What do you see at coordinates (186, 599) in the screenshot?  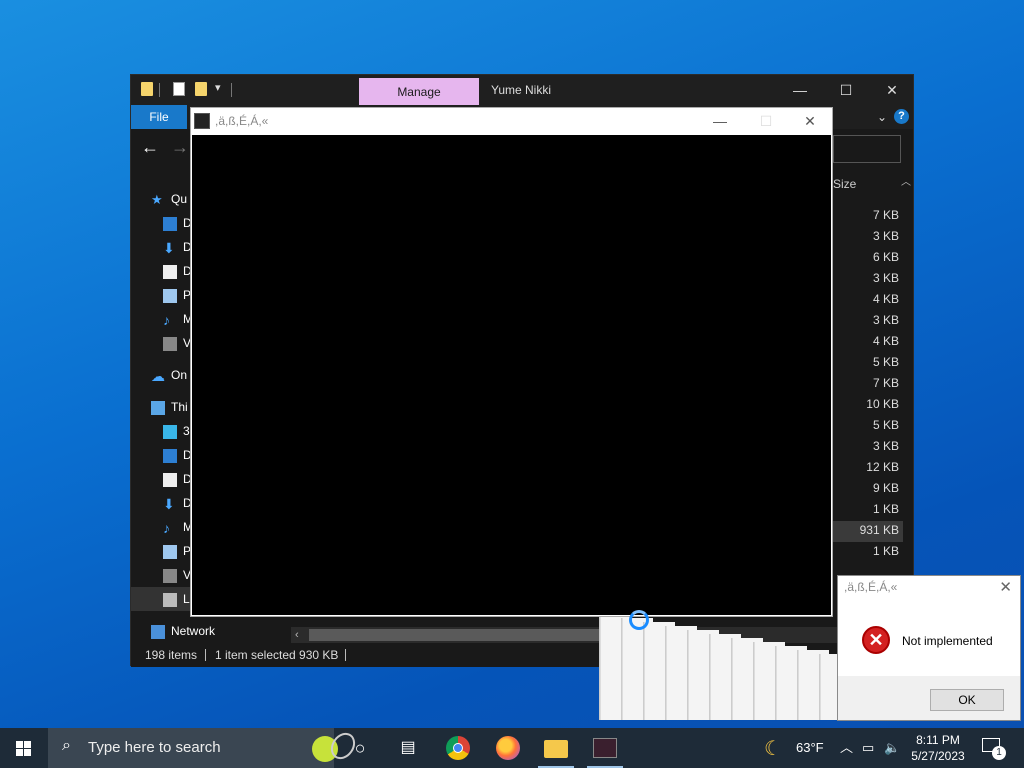 I see `nav-label: L` at bounding box center [186, 599].